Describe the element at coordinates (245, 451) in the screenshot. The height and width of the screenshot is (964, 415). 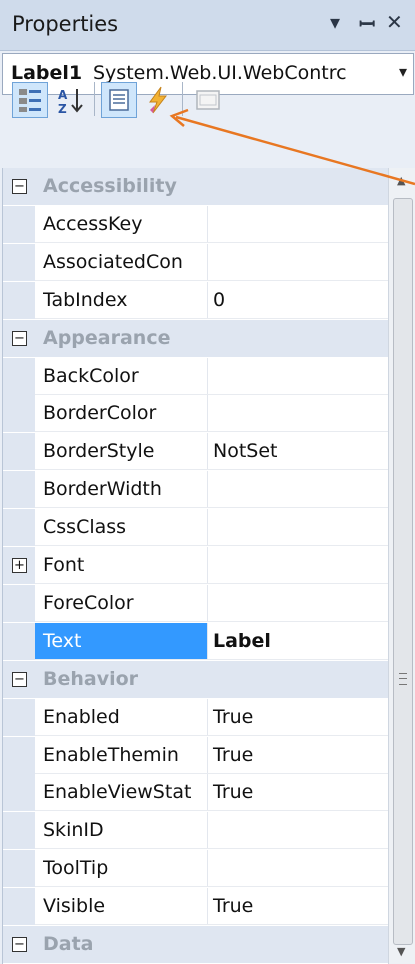
I see `property-value: NotSet` at that location.